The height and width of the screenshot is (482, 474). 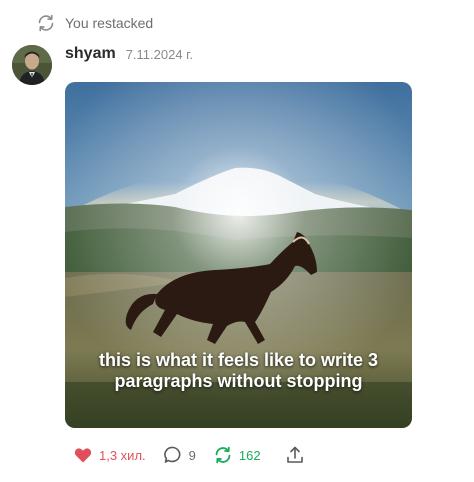 What do you see at coordinates (32, 65) in the screenshot?
I see `avatar` at bounding box center [32, 65].